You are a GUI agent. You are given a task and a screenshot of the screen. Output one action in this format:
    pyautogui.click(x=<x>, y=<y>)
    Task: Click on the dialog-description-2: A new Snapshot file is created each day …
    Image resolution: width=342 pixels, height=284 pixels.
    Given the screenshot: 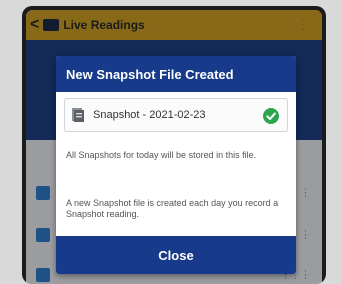 What is the action you would take?
    pyautogui.click(x=172, y=208)
    